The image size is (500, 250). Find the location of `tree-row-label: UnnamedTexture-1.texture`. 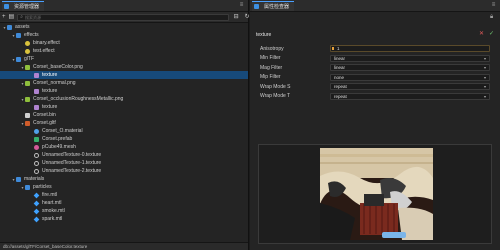

tree-row-label: UnnamedTexture-1.texture is located at coordinates (72, 163).